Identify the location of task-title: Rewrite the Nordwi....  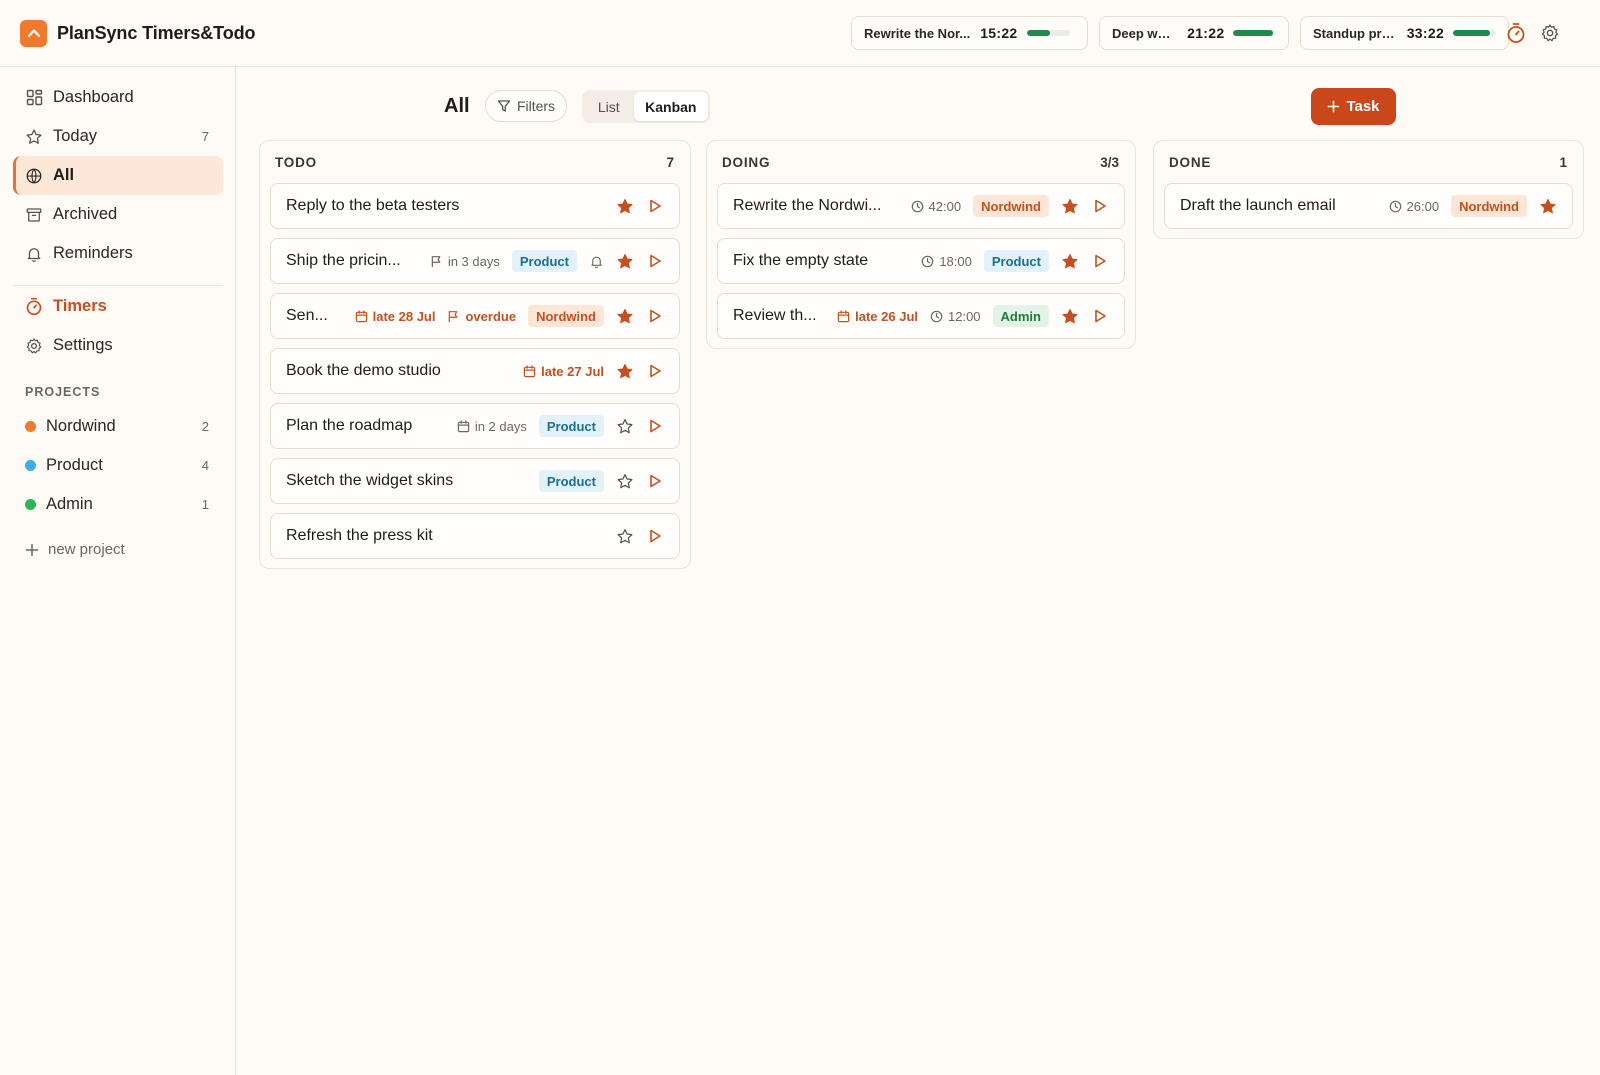
(807, 205).